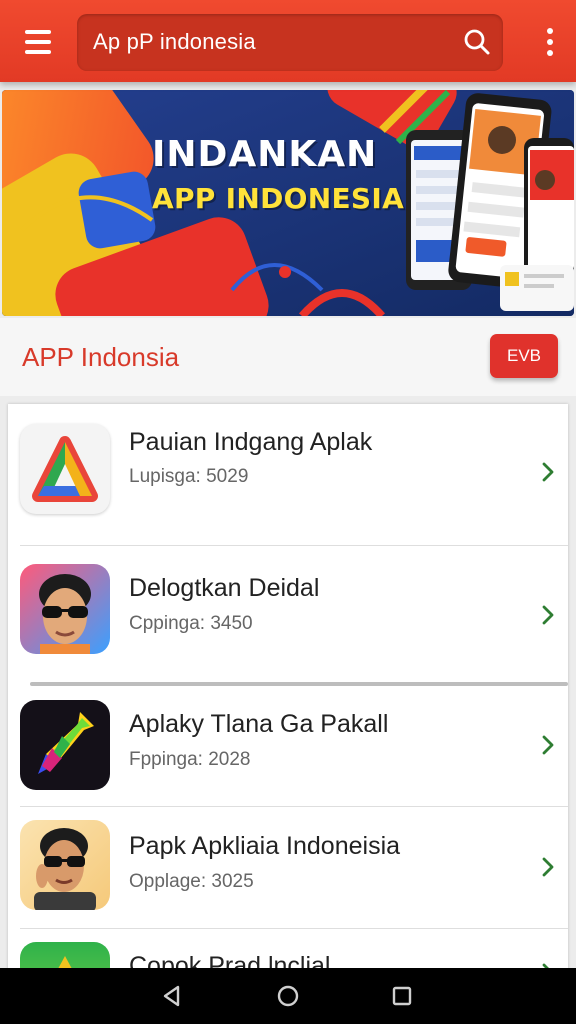  I want to click on app-title: Pauian Indgang Aplak, so click(251, 442).